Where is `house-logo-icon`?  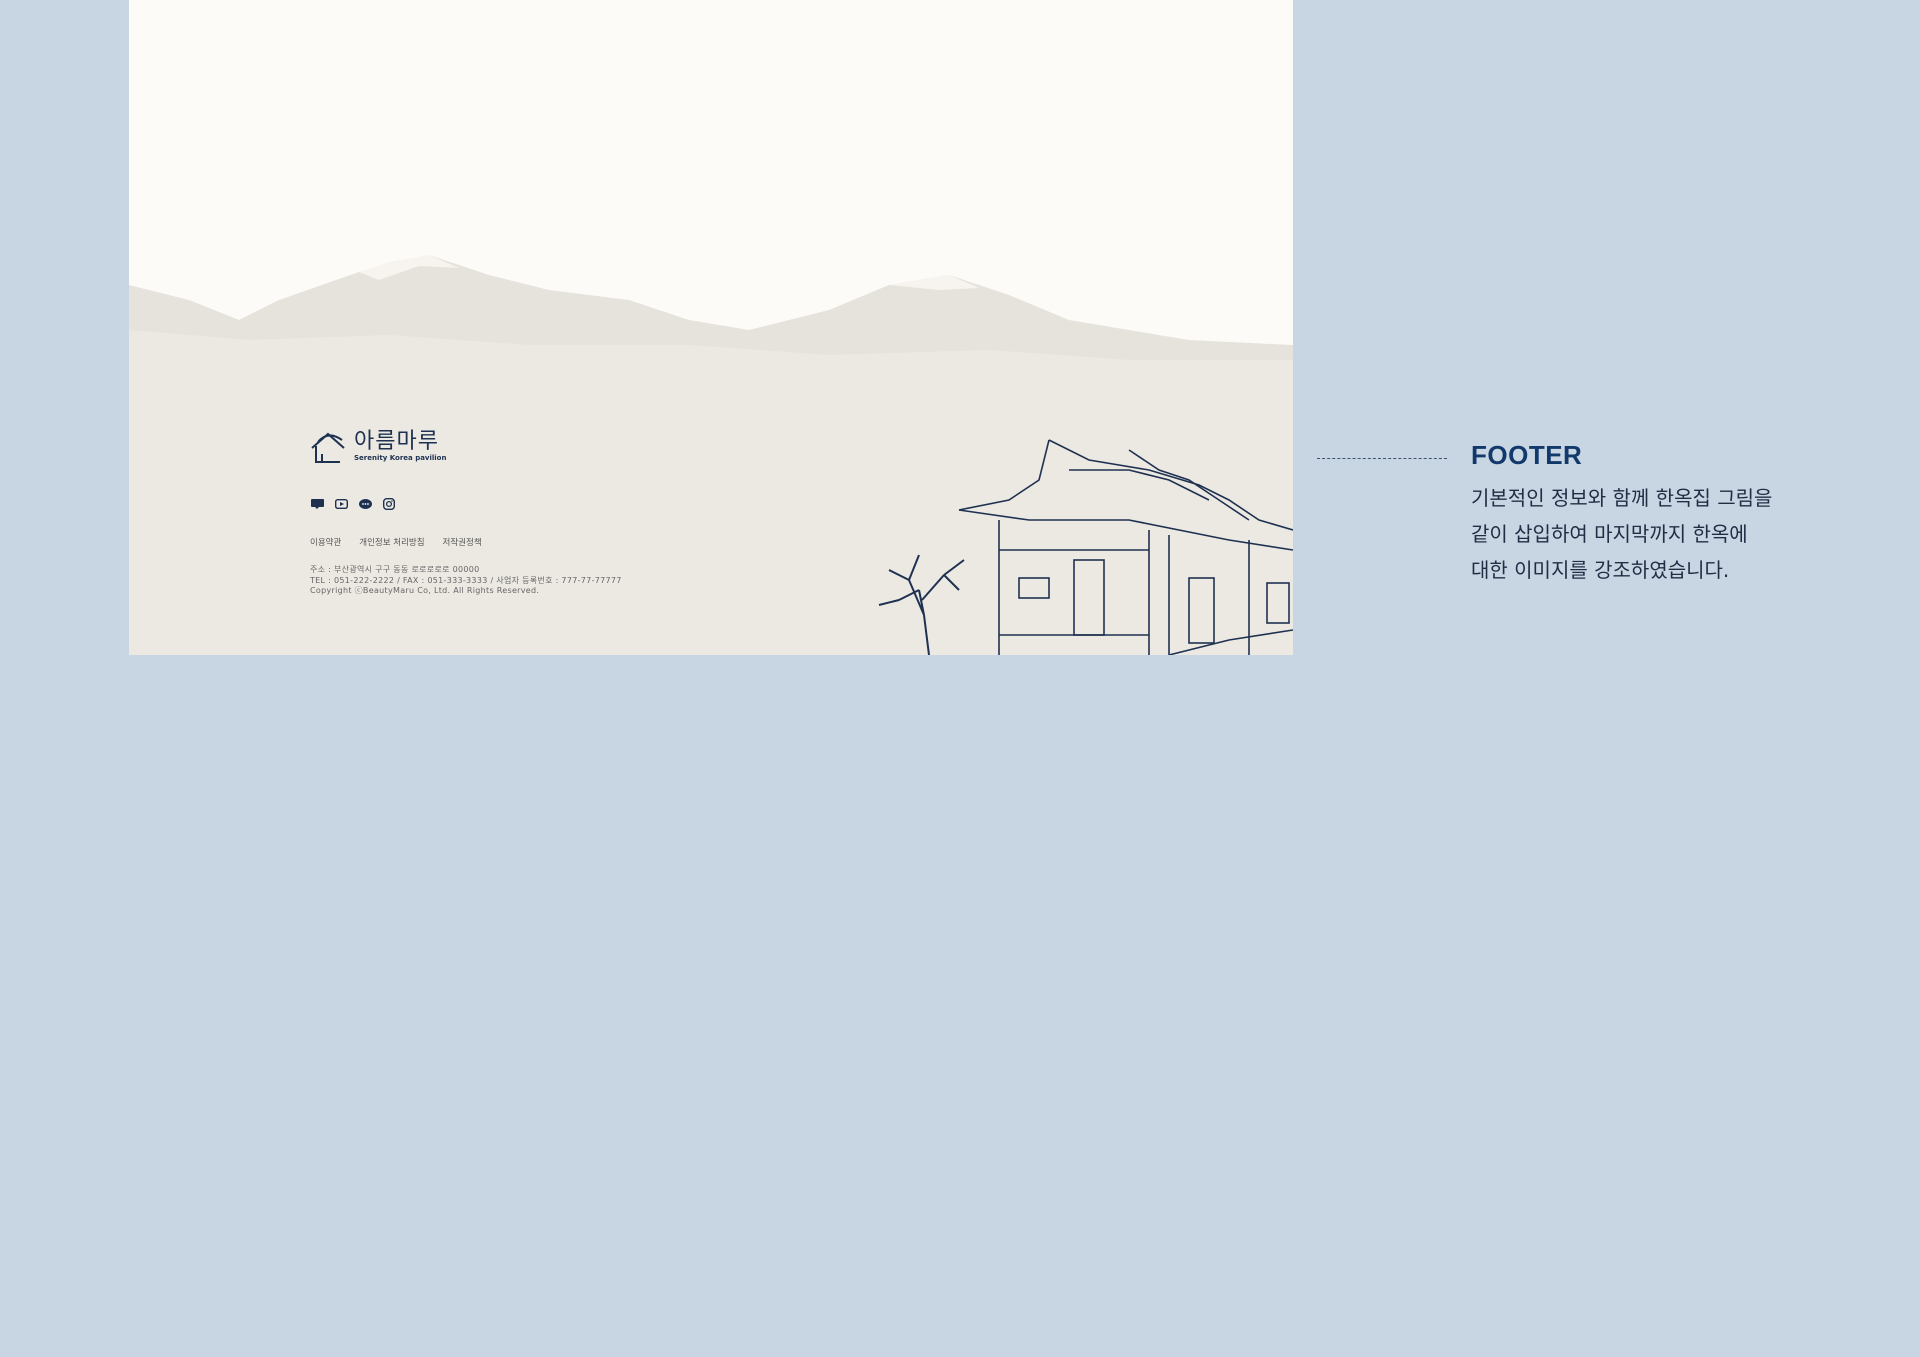
house-logo-icon is located at coordinates (328, 447).